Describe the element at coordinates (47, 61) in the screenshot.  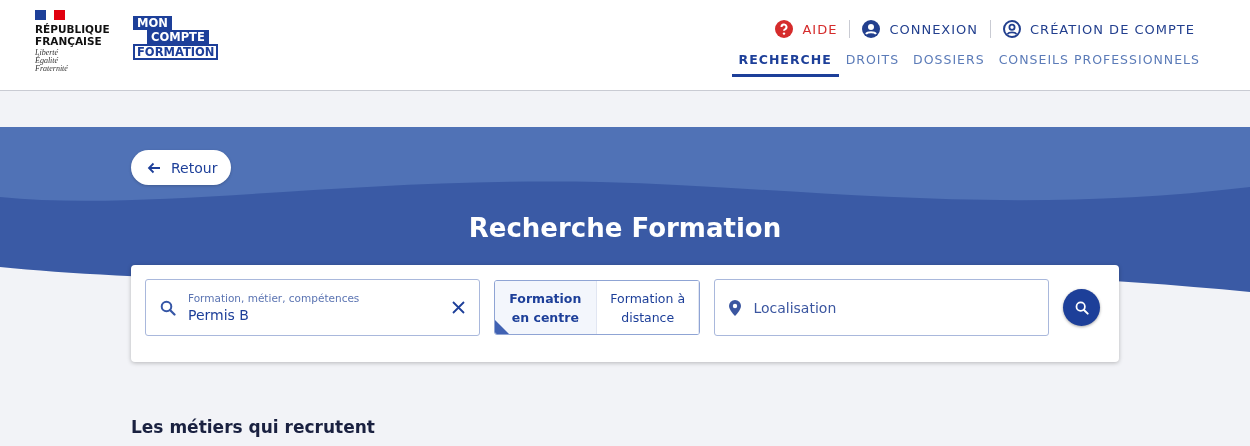
I see `motto-line: Égalité` at that location.